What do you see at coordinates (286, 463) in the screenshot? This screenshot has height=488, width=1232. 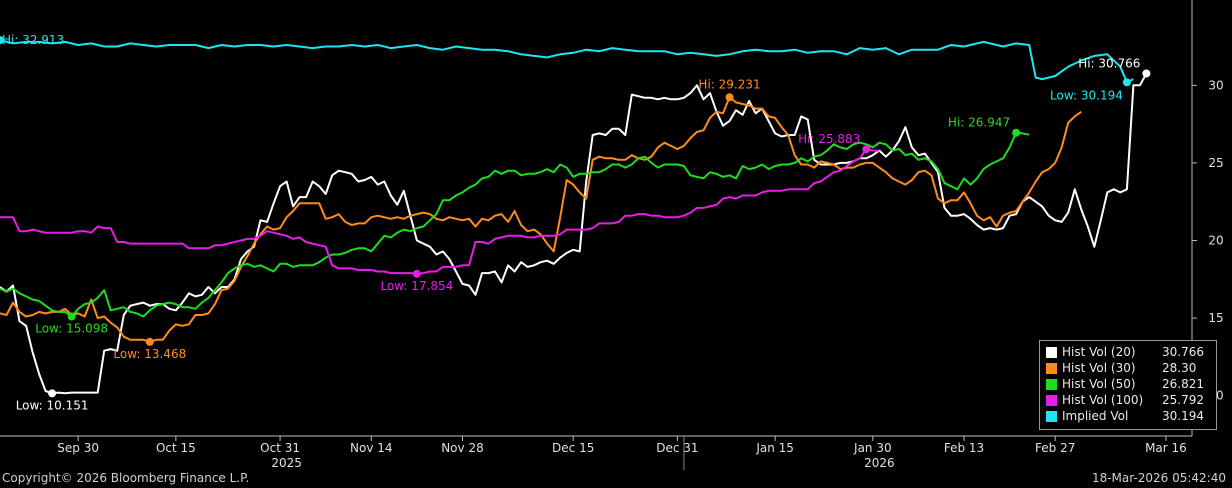 I see `year-label: 2025` at bounding box center [286, 463].